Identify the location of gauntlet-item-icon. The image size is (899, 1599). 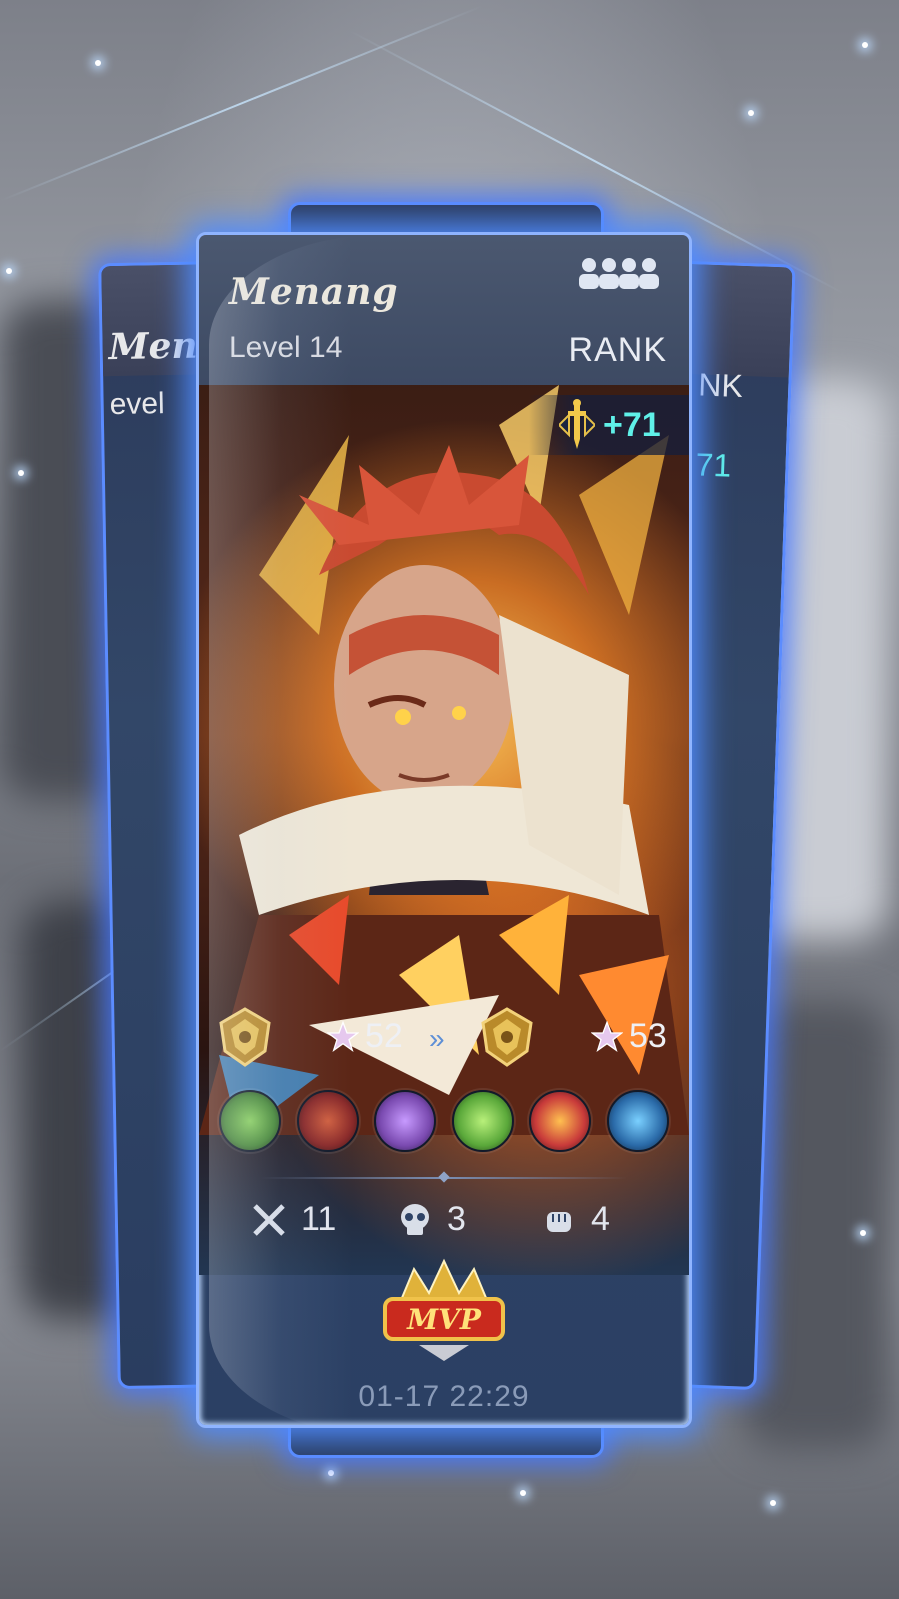
(405, 1121).